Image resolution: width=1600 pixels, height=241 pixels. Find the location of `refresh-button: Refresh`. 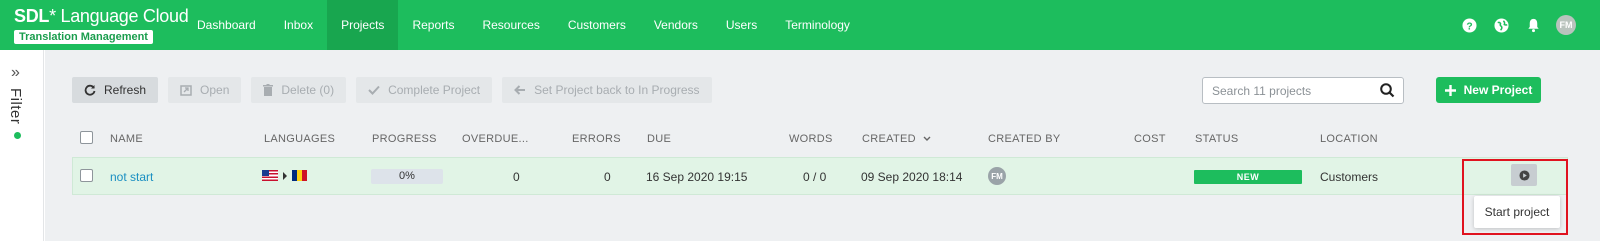

refresh-button: Refresh is located at coordinates (115, 90).